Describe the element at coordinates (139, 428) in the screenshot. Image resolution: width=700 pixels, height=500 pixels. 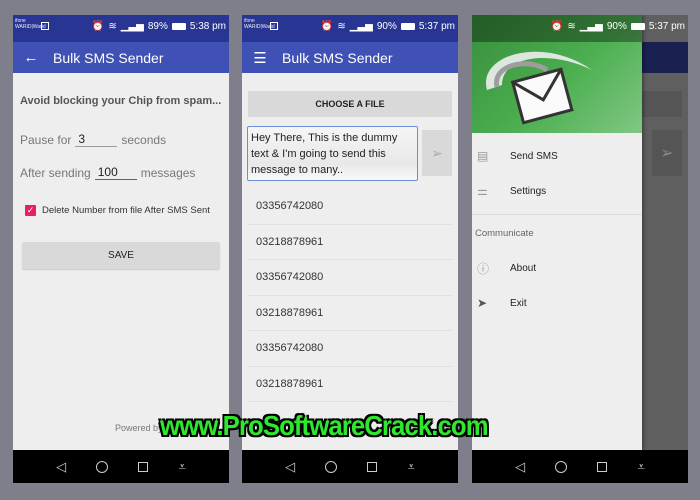
I see `powered-by-label: Powered by` at that location.